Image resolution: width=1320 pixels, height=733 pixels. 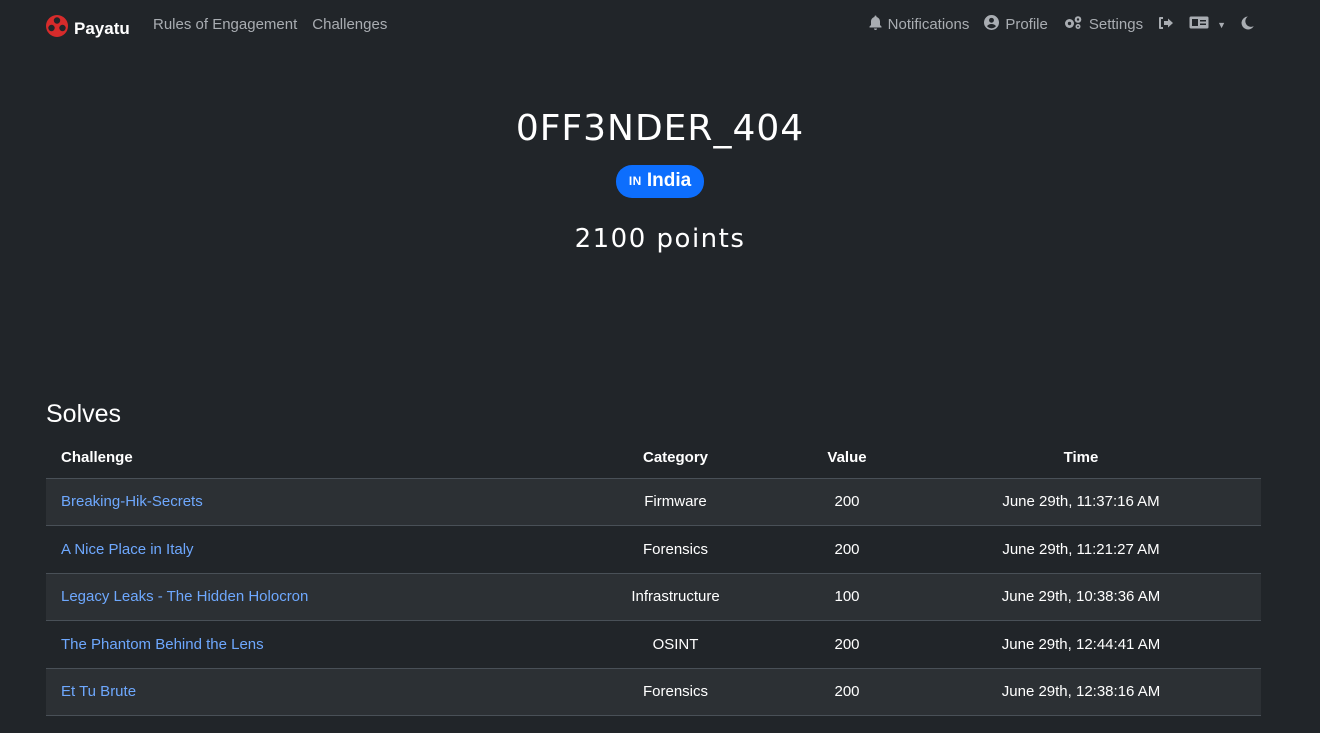 What do you see at coordinates (875, 24) in the screenshot?
I see `bell-icon` at bounding box center [875, 24].